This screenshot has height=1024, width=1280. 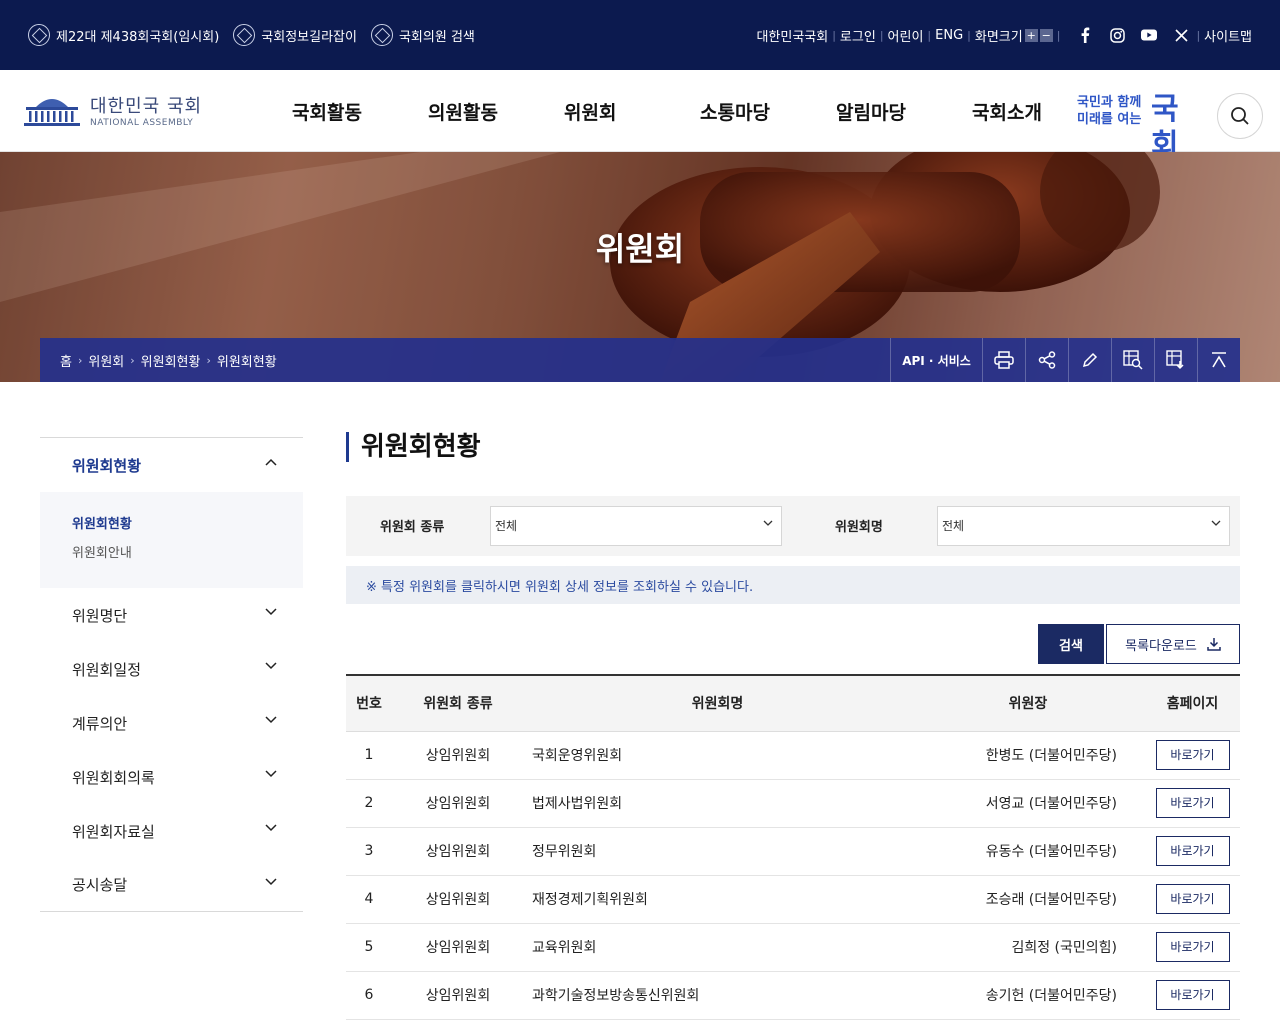 I want to click on row-committee-name: 정무위원회, so click(x=717, y=851).